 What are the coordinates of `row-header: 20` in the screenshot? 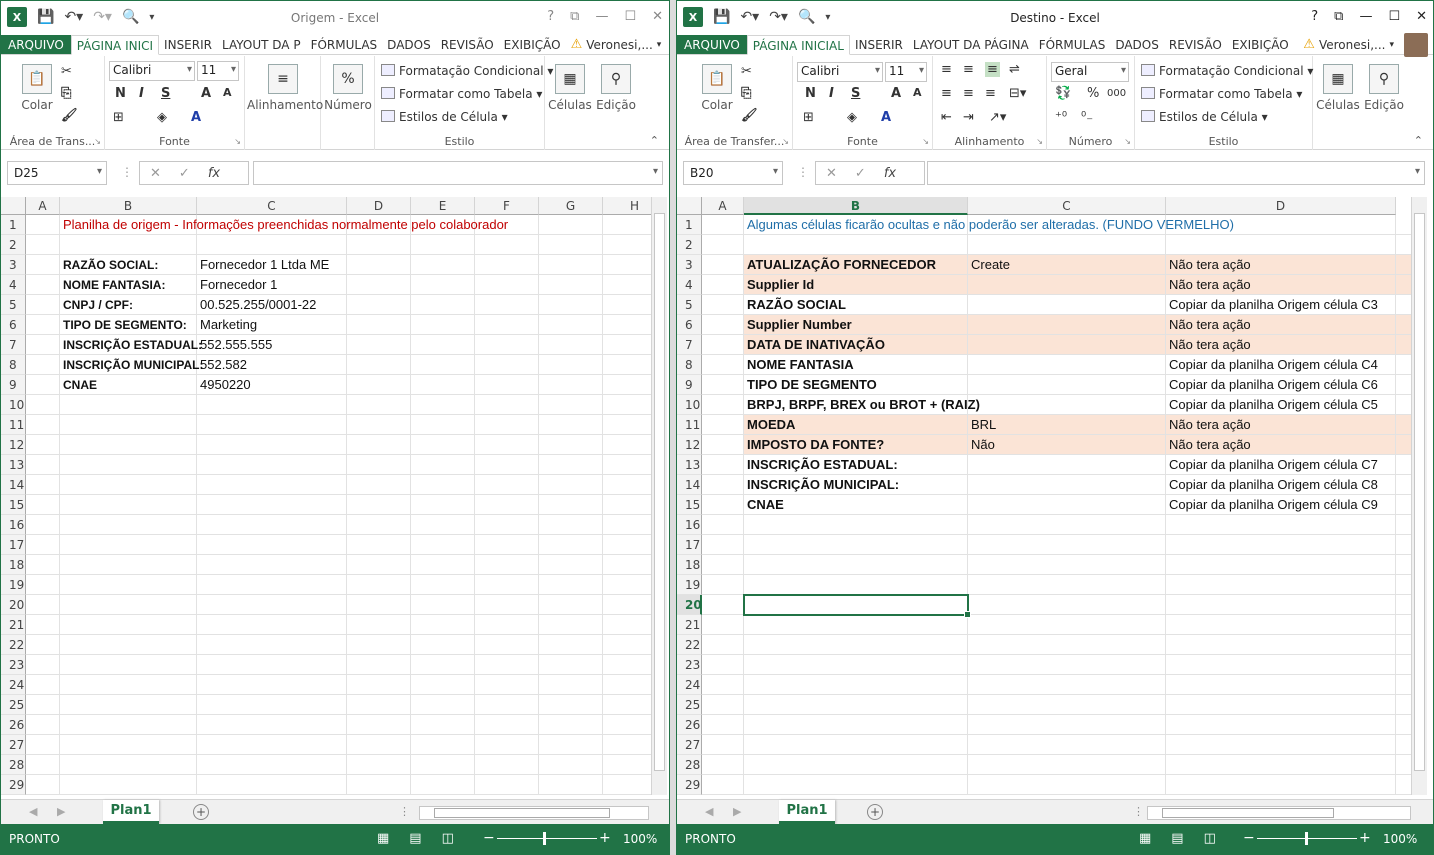 It's located at (13, 605).